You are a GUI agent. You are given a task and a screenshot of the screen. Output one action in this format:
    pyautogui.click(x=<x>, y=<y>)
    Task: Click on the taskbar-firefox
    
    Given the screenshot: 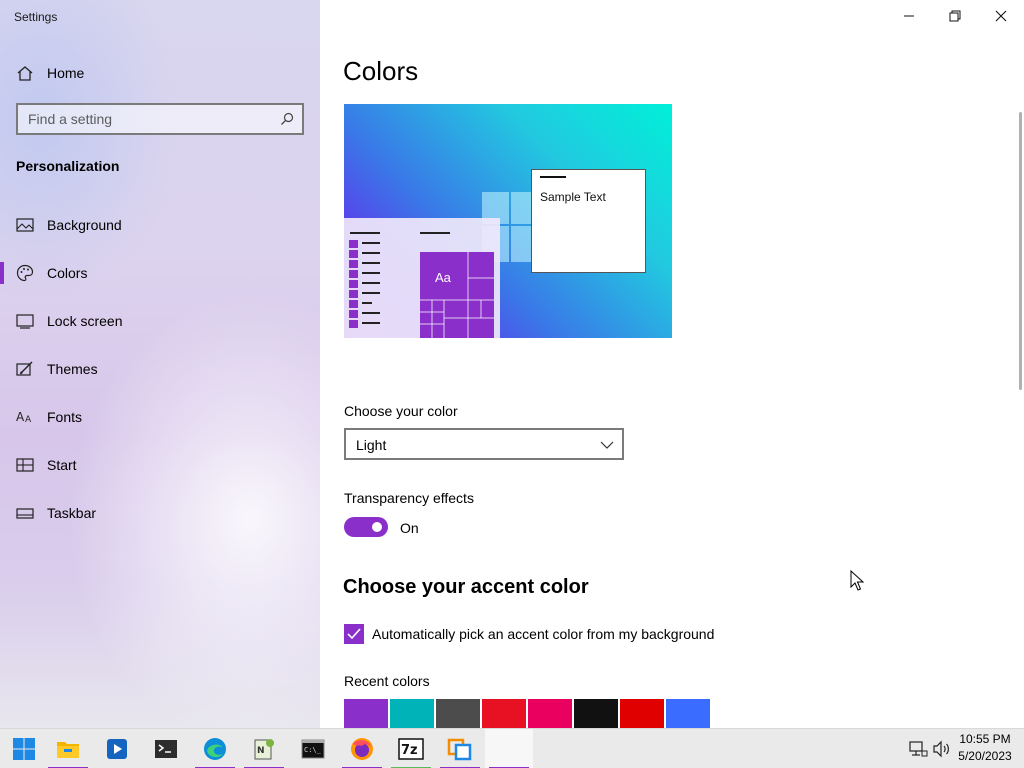 What is the action you would take?
    pyautogui.click(x=362, y=748)
    